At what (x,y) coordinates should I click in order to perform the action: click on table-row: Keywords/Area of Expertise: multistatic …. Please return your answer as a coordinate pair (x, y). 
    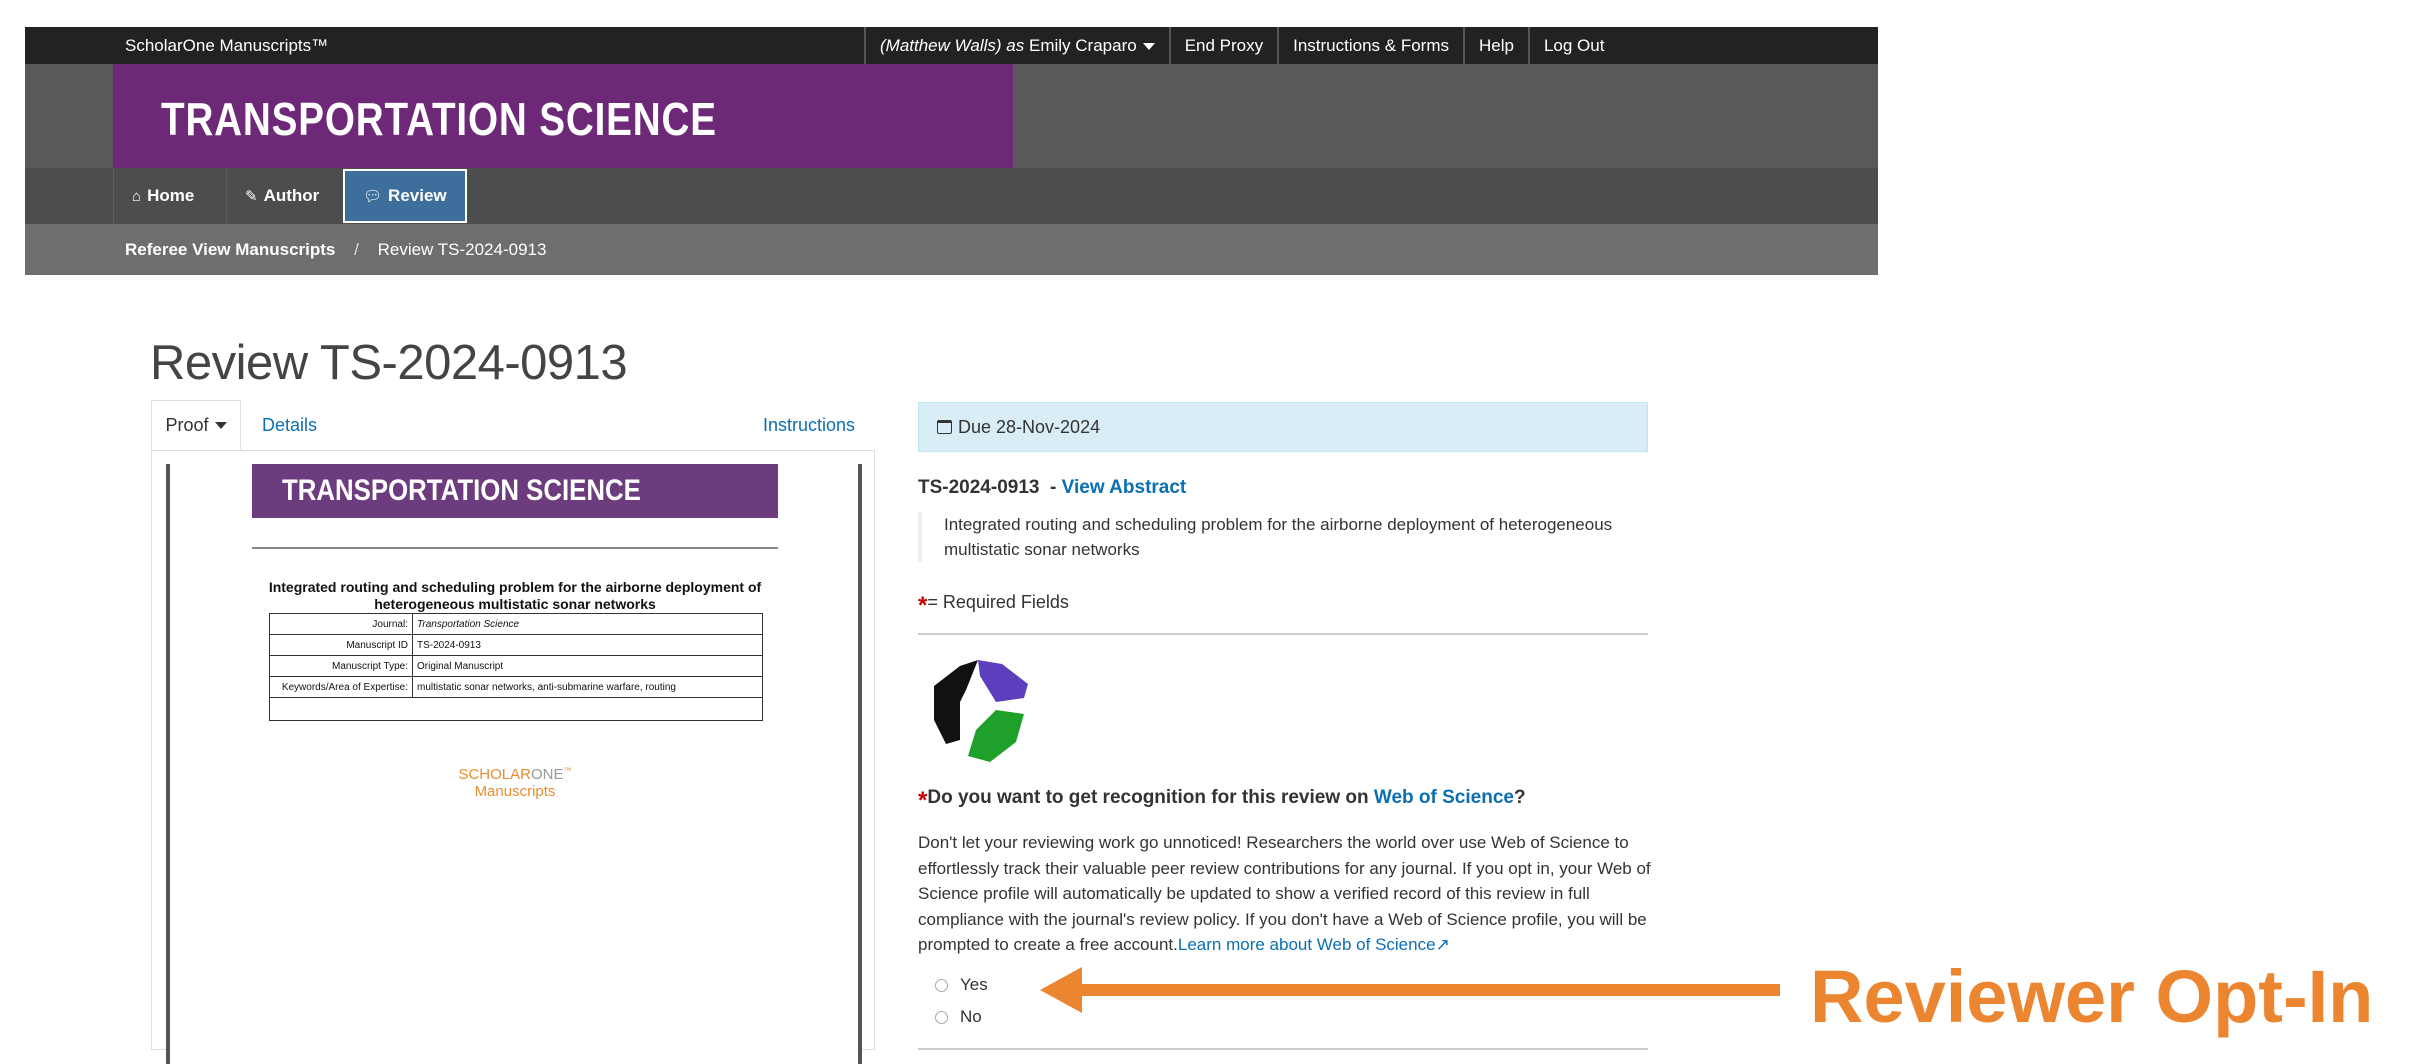
    Looking at the image, I should click on (516, 687).